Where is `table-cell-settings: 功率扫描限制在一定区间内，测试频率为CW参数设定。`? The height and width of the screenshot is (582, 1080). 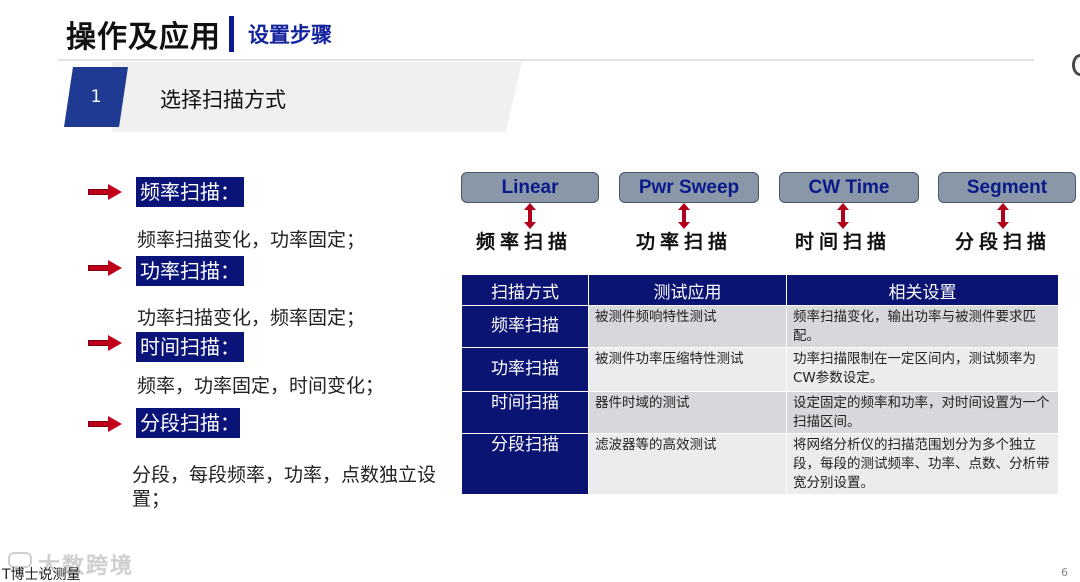 table-cell-settings: 功率扫描限制在一定区间内，测试频率为CW参数设定。 is located at coordinates (922, 369).